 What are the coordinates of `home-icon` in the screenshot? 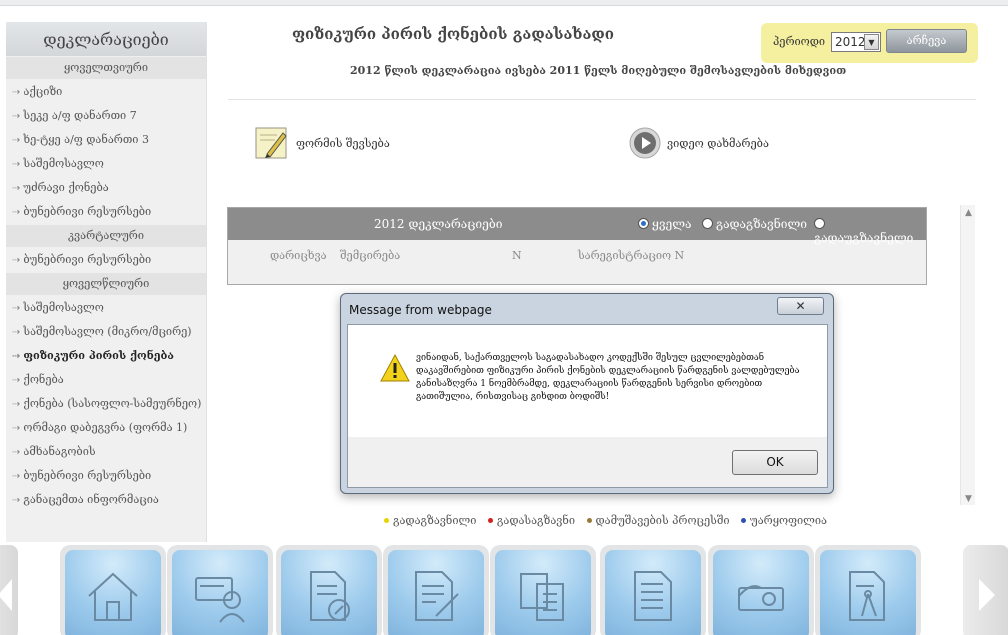 It's located at (113, 596).